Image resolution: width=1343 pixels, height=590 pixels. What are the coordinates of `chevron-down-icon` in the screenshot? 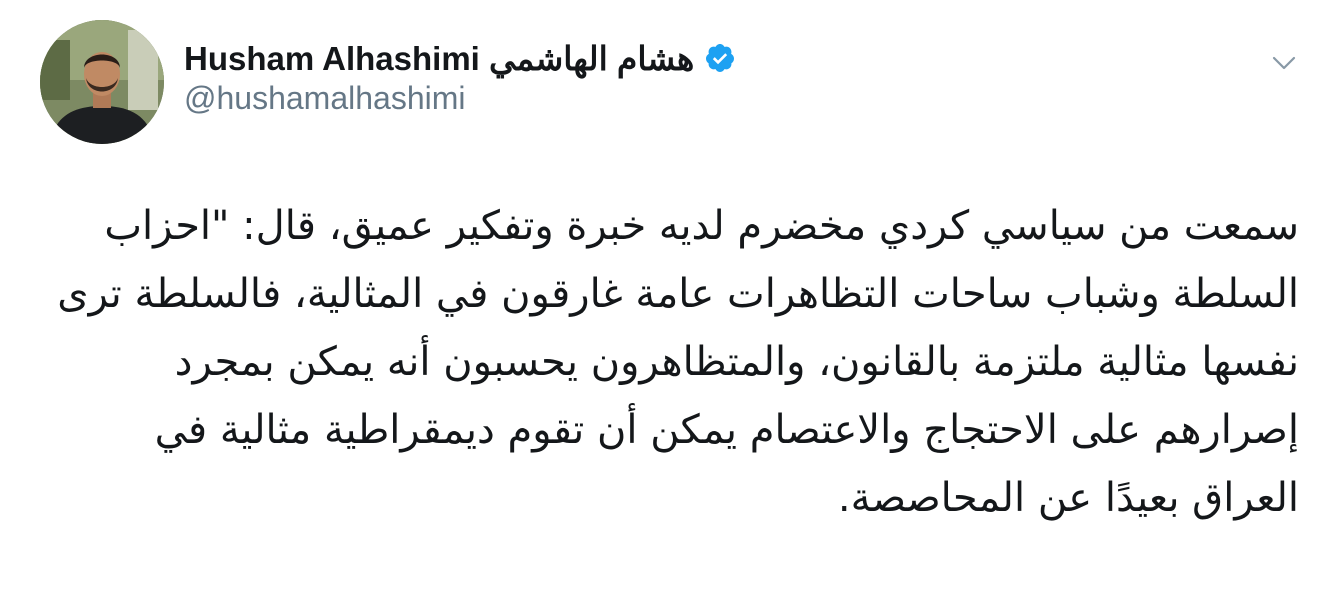 It's located at (1284, 63).